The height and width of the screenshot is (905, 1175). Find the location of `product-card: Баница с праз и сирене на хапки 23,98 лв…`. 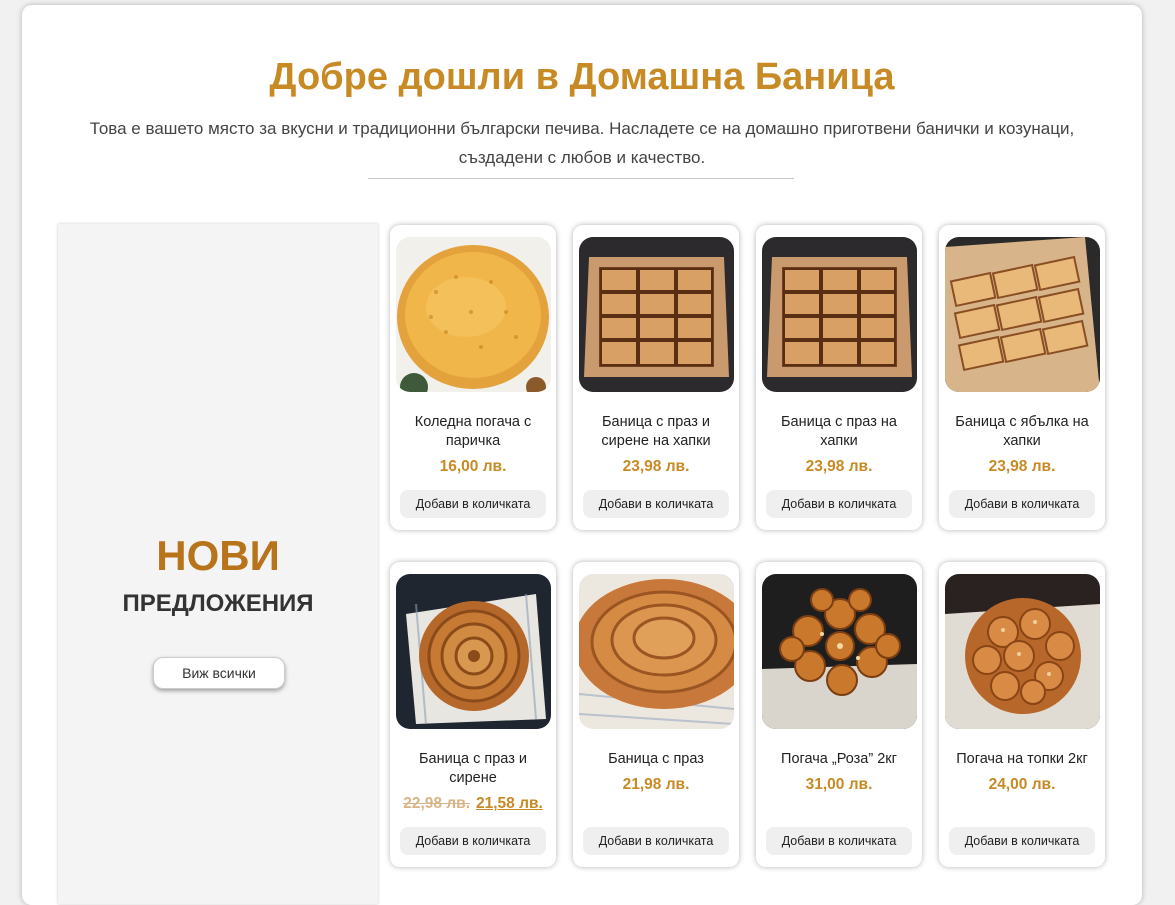

product-card: Баница с праз и сирене на хапки 23,98 лв… is located at coordinates (656, 377).